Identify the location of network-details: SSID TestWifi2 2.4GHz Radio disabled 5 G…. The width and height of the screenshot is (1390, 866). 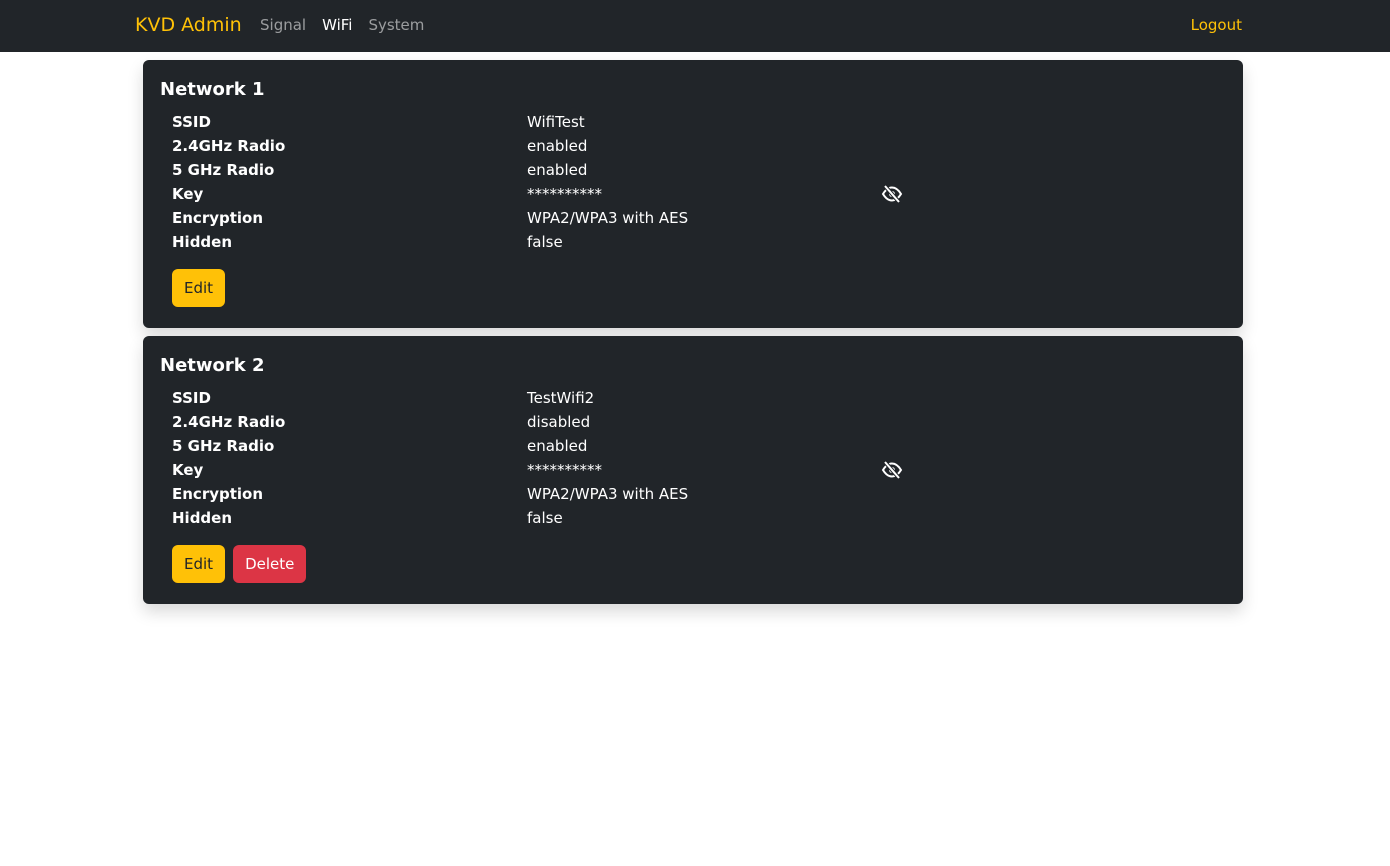
(702, 458).